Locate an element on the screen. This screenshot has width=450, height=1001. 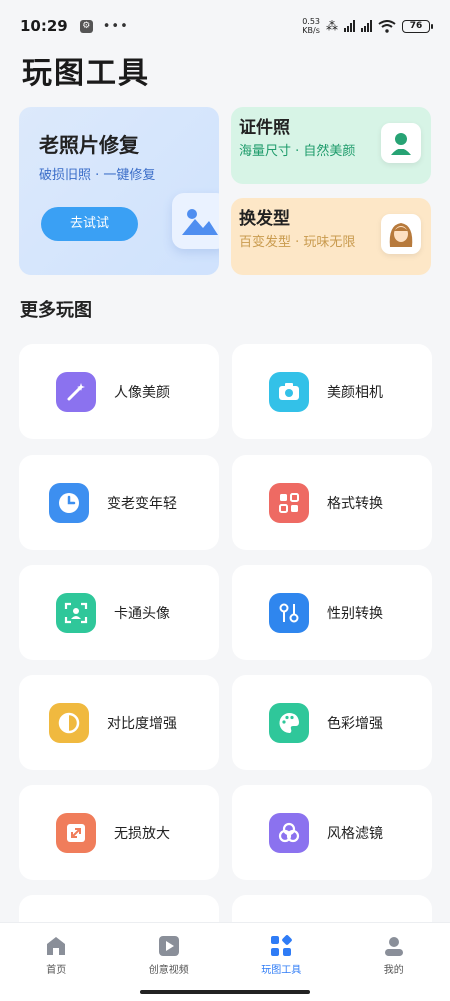
palette-icon is located at coordinates (289, 722).